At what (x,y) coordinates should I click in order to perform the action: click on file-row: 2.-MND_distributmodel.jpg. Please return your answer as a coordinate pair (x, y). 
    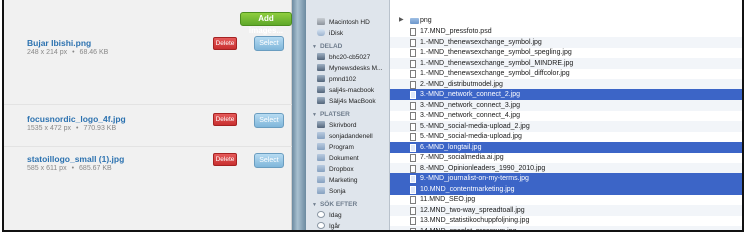
    Looking at the image, I should click on (566, 84).